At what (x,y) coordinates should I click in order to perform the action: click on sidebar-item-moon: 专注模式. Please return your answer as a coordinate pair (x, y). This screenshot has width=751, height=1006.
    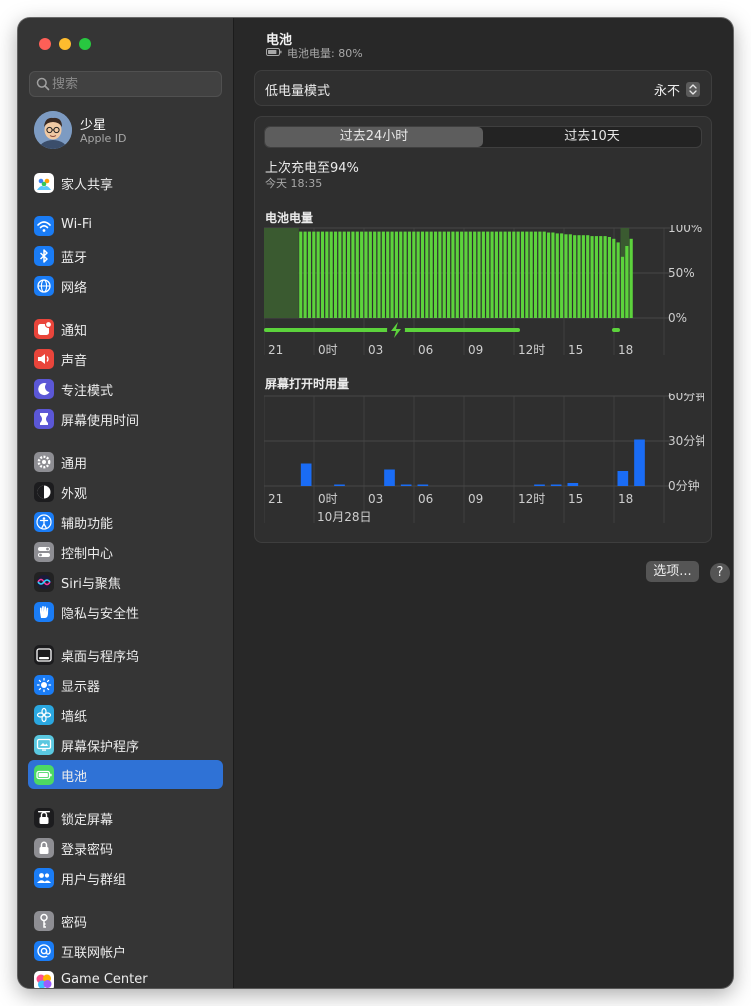
    Looking at the image, I should click on (125, 388).